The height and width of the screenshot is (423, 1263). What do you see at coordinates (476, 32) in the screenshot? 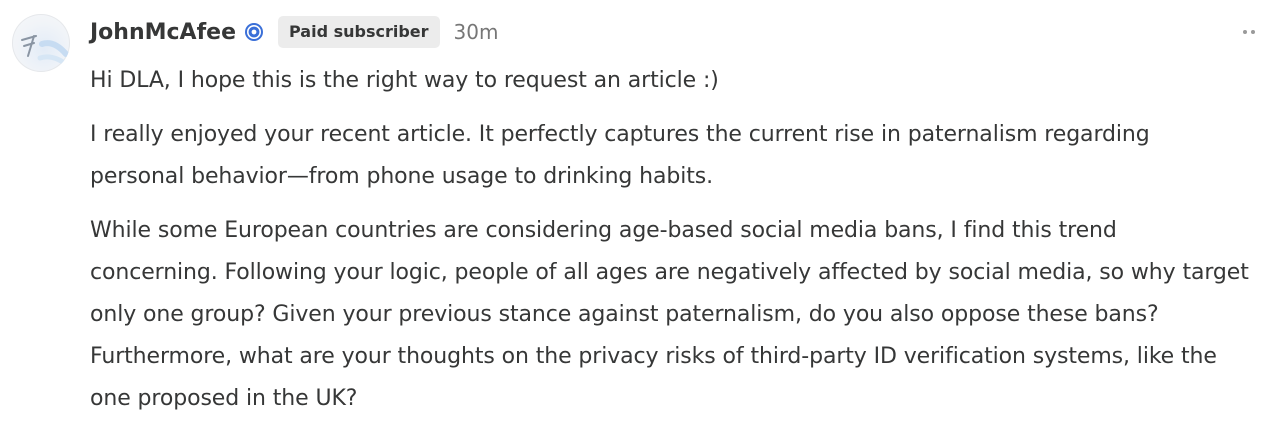
I see `timestamp: 30m` at bounding box center [476, 32].